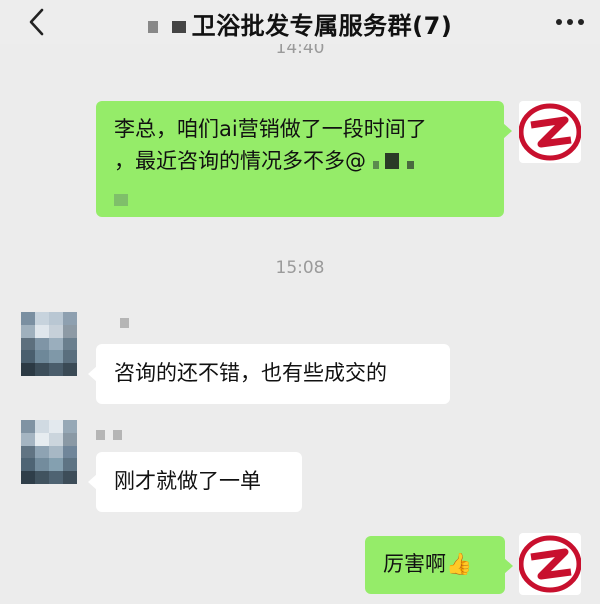 The image size is (600, 604). What do you see at coordinates (559, 22) in the screenshot?
I see `more-dots-icon` at bounding box center [559, 22].